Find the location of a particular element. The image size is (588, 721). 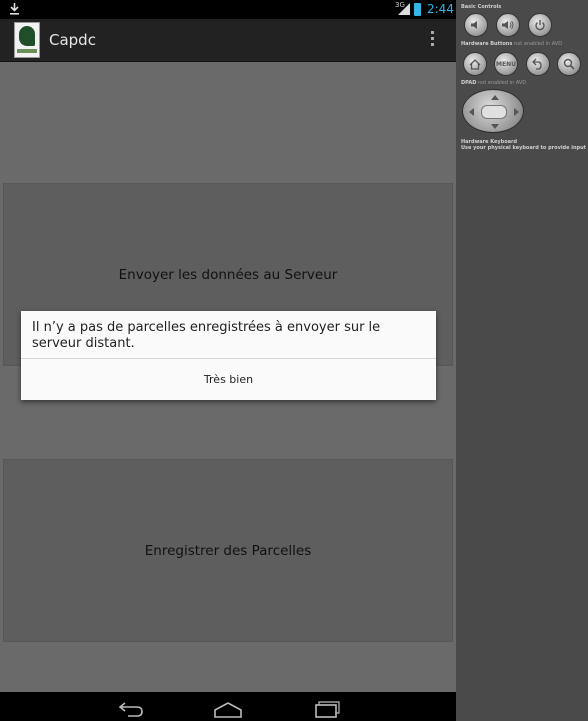

signal-icon is located at coordinates (404, 9).